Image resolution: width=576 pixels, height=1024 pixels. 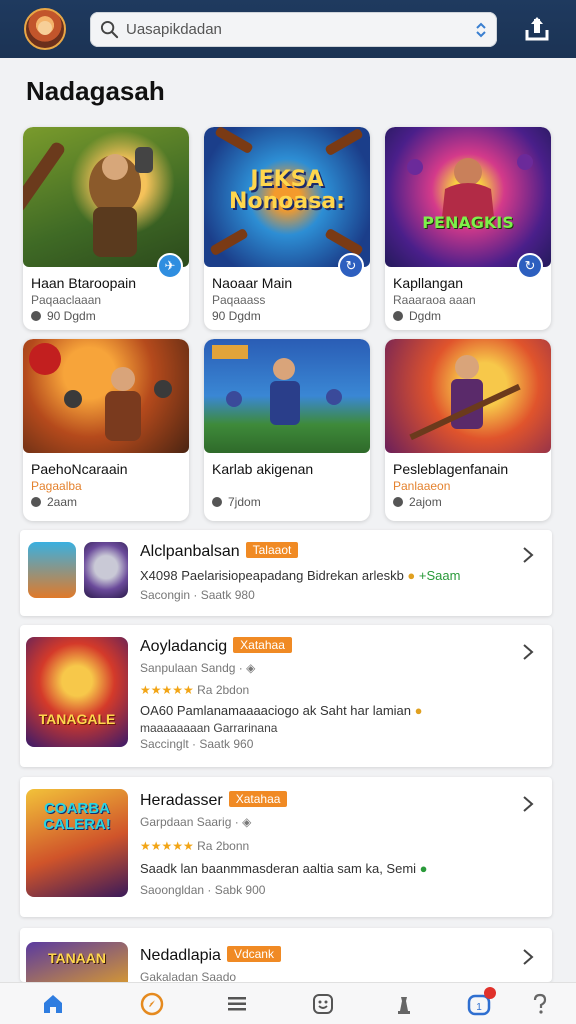 What do you see at coordinates (490, 993) in the screenshot?
I see `notification-dot` at bounding box center [490, 993].